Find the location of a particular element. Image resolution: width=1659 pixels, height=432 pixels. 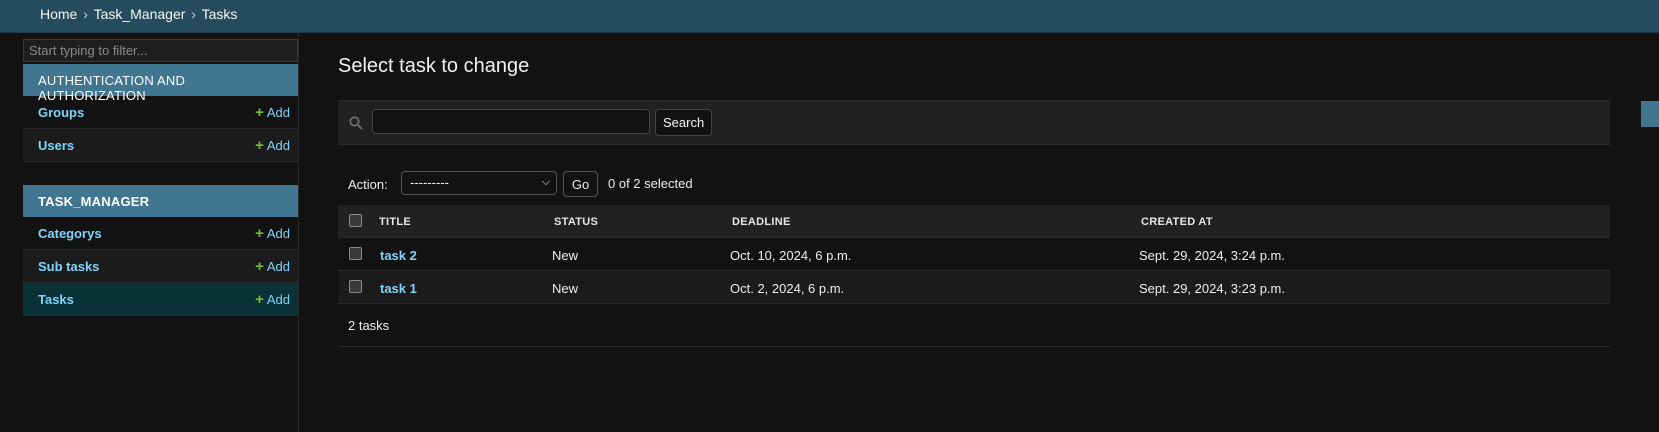

sidebar-item-sub-tasks: Sub tasks + Add is located at coordinates (160, 266).